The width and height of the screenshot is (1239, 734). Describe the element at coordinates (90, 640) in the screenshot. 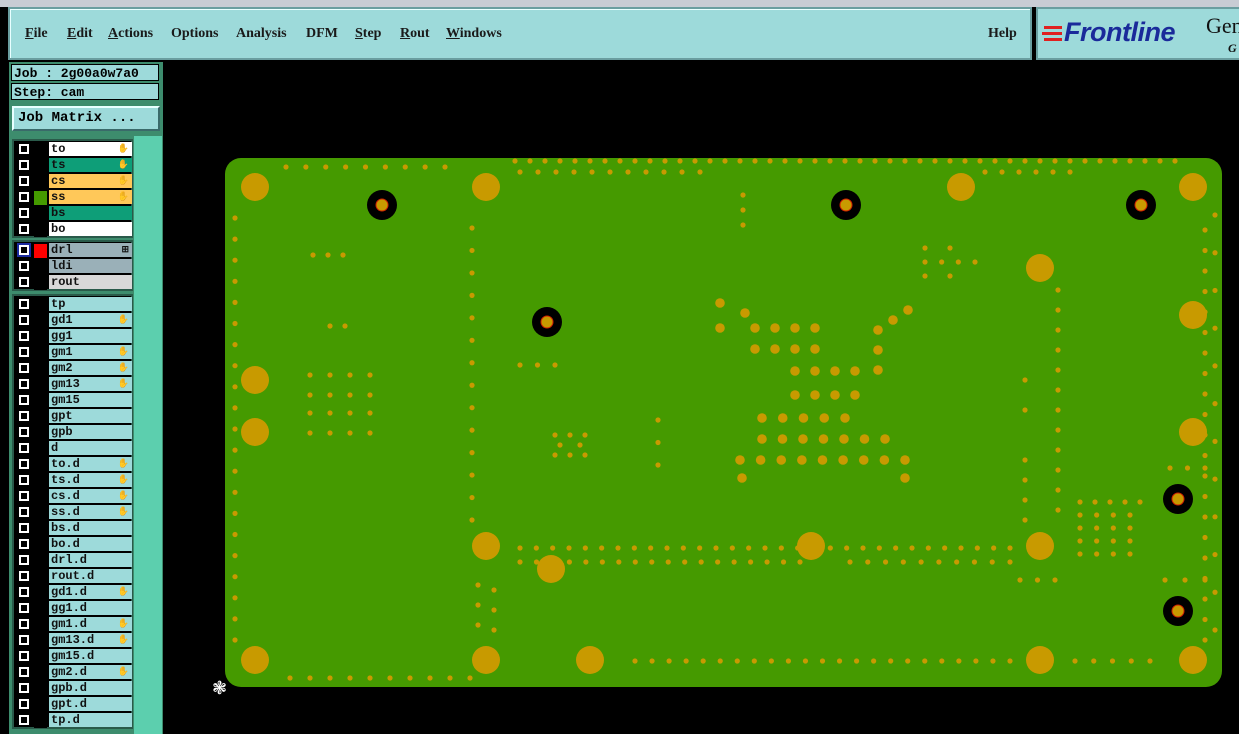

I see `layer-name: gm13.d ✋` at that location.